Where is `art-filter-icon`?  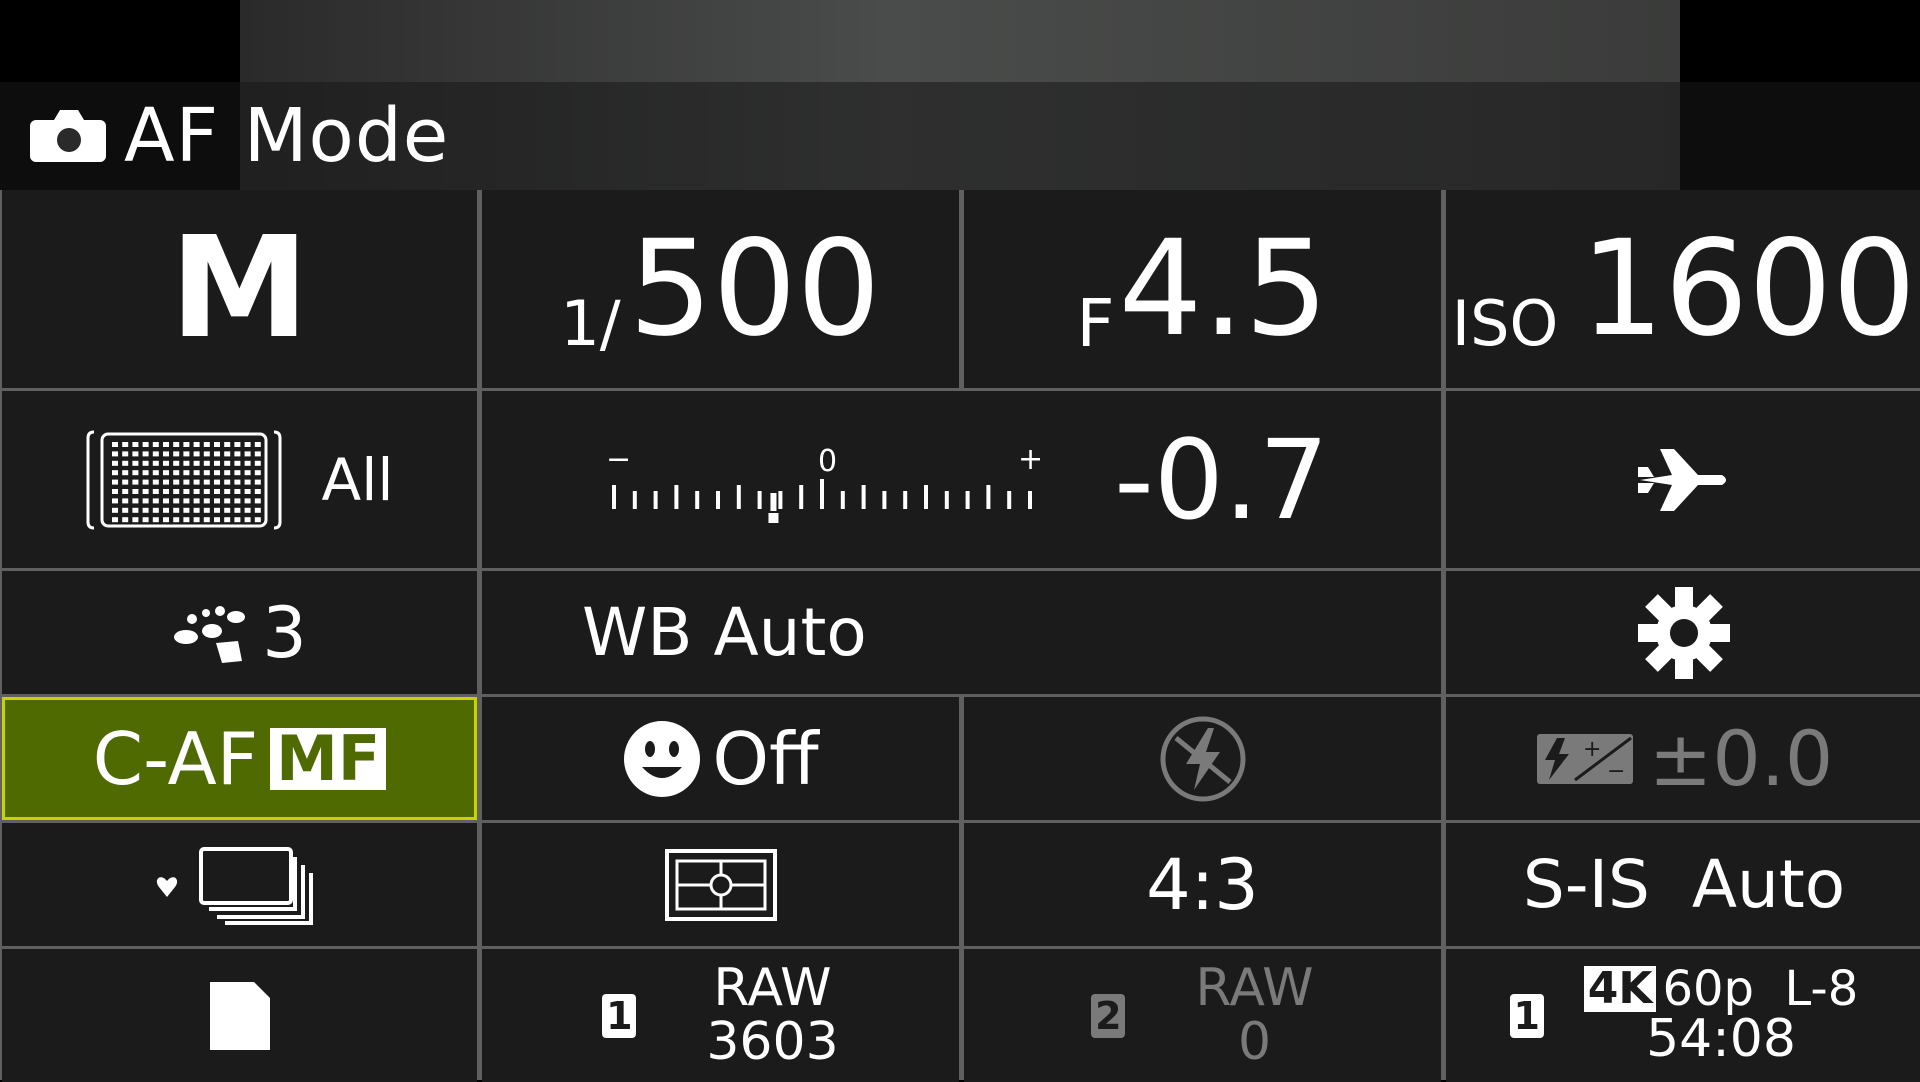
art-filter-icon is located at coordinates (210, 634).